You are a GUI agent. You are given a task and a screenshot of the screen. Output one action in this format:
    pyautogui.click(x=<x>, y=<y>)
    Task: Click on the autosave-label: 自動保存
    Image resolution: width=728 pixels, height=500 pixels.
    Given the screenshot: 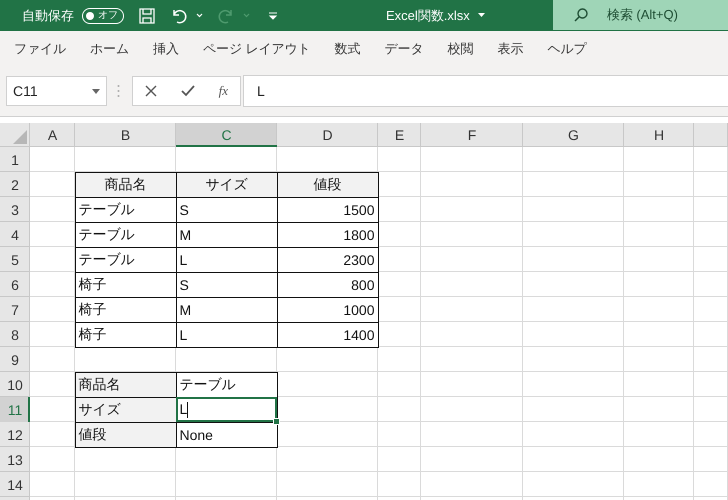 What is the action you would take?
    pyautogui.click(x=48, y=15)
    